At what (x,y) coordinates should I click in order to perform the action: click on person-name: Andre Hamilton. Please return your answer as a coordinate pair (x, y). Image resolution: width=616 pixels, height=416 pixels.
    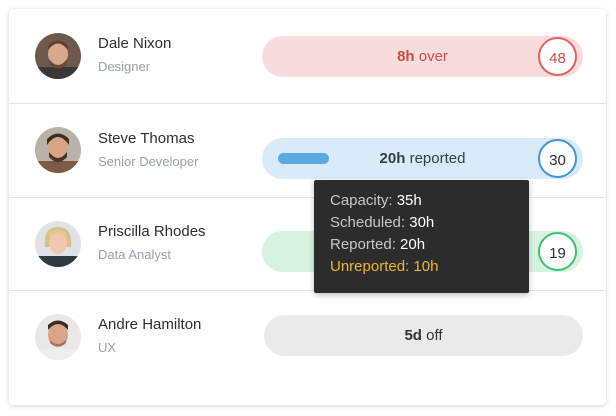
    Looking at the image, I should click on (150, 324).